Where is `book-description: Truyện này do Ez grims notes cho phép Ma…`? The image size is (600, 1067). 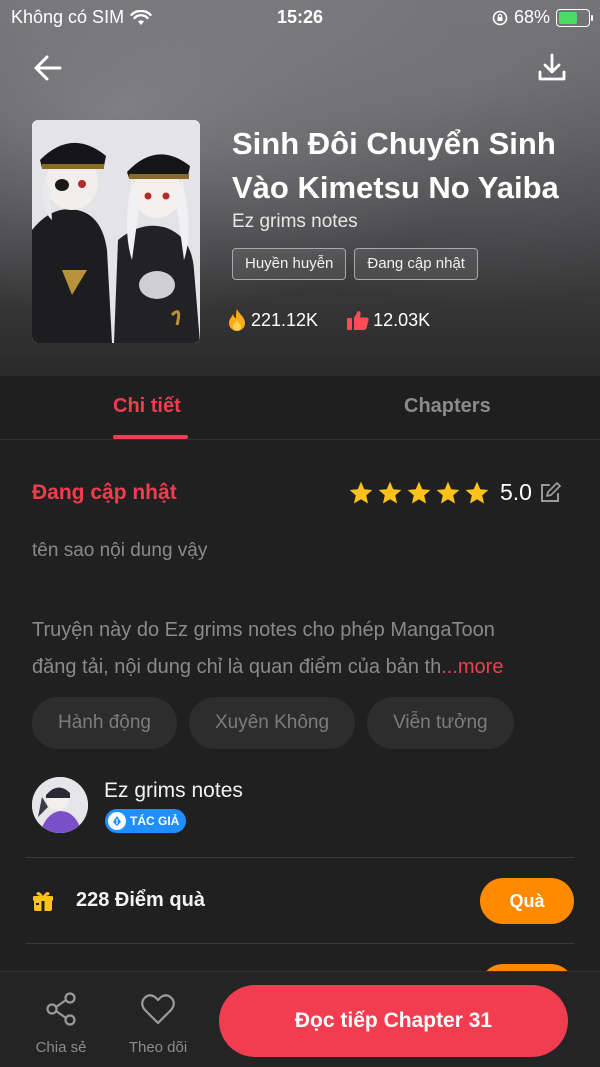 book-description: Truyện này do Ez grims notes cho phép Ma… is located at coordinates (302, 649).